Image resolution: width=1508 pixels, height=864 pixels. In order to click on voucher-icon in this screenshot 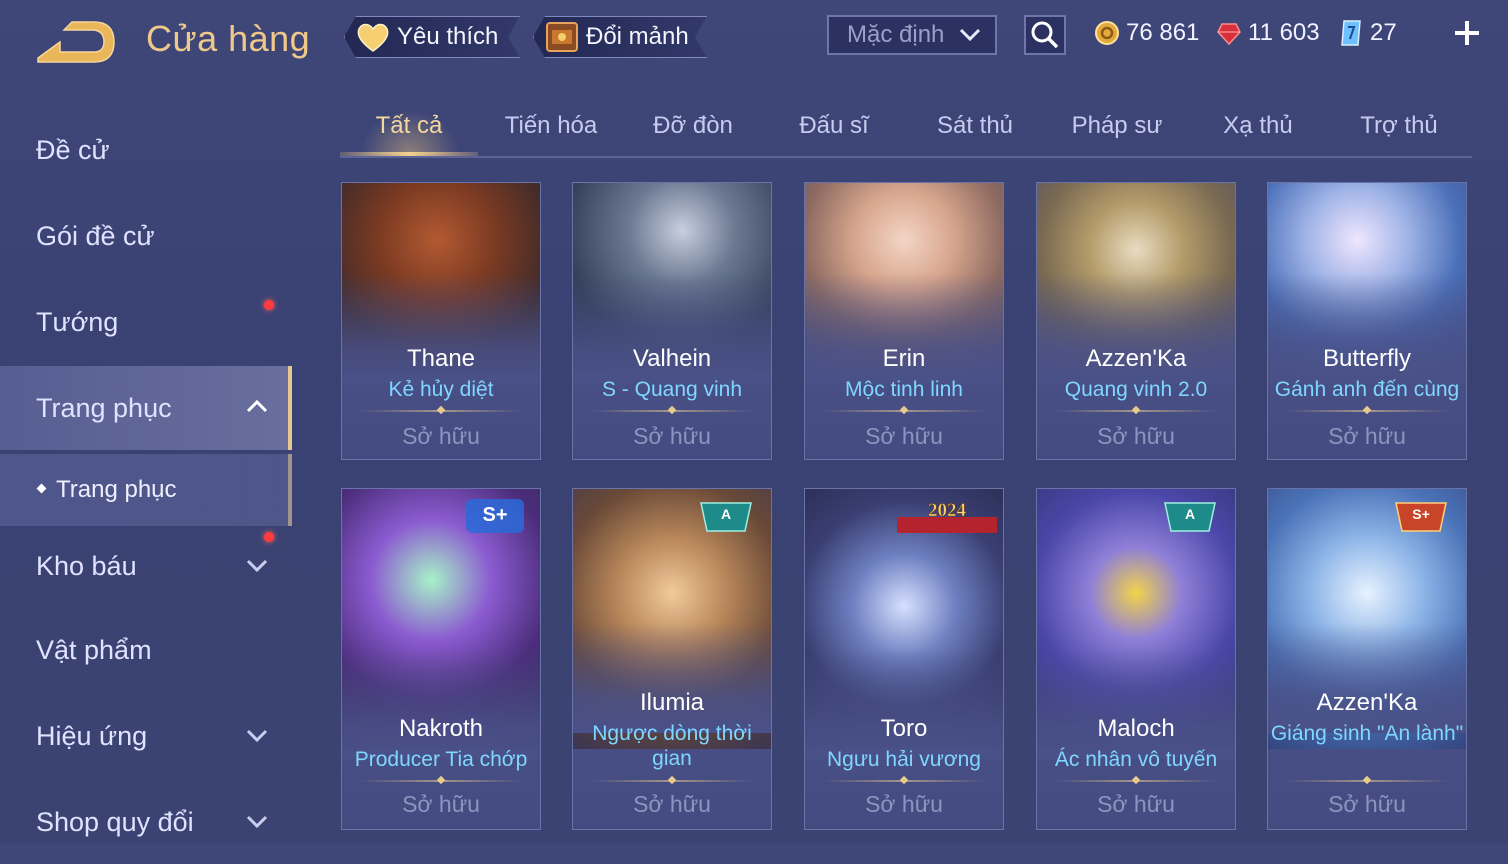, I will do `click(1351, 33)`.